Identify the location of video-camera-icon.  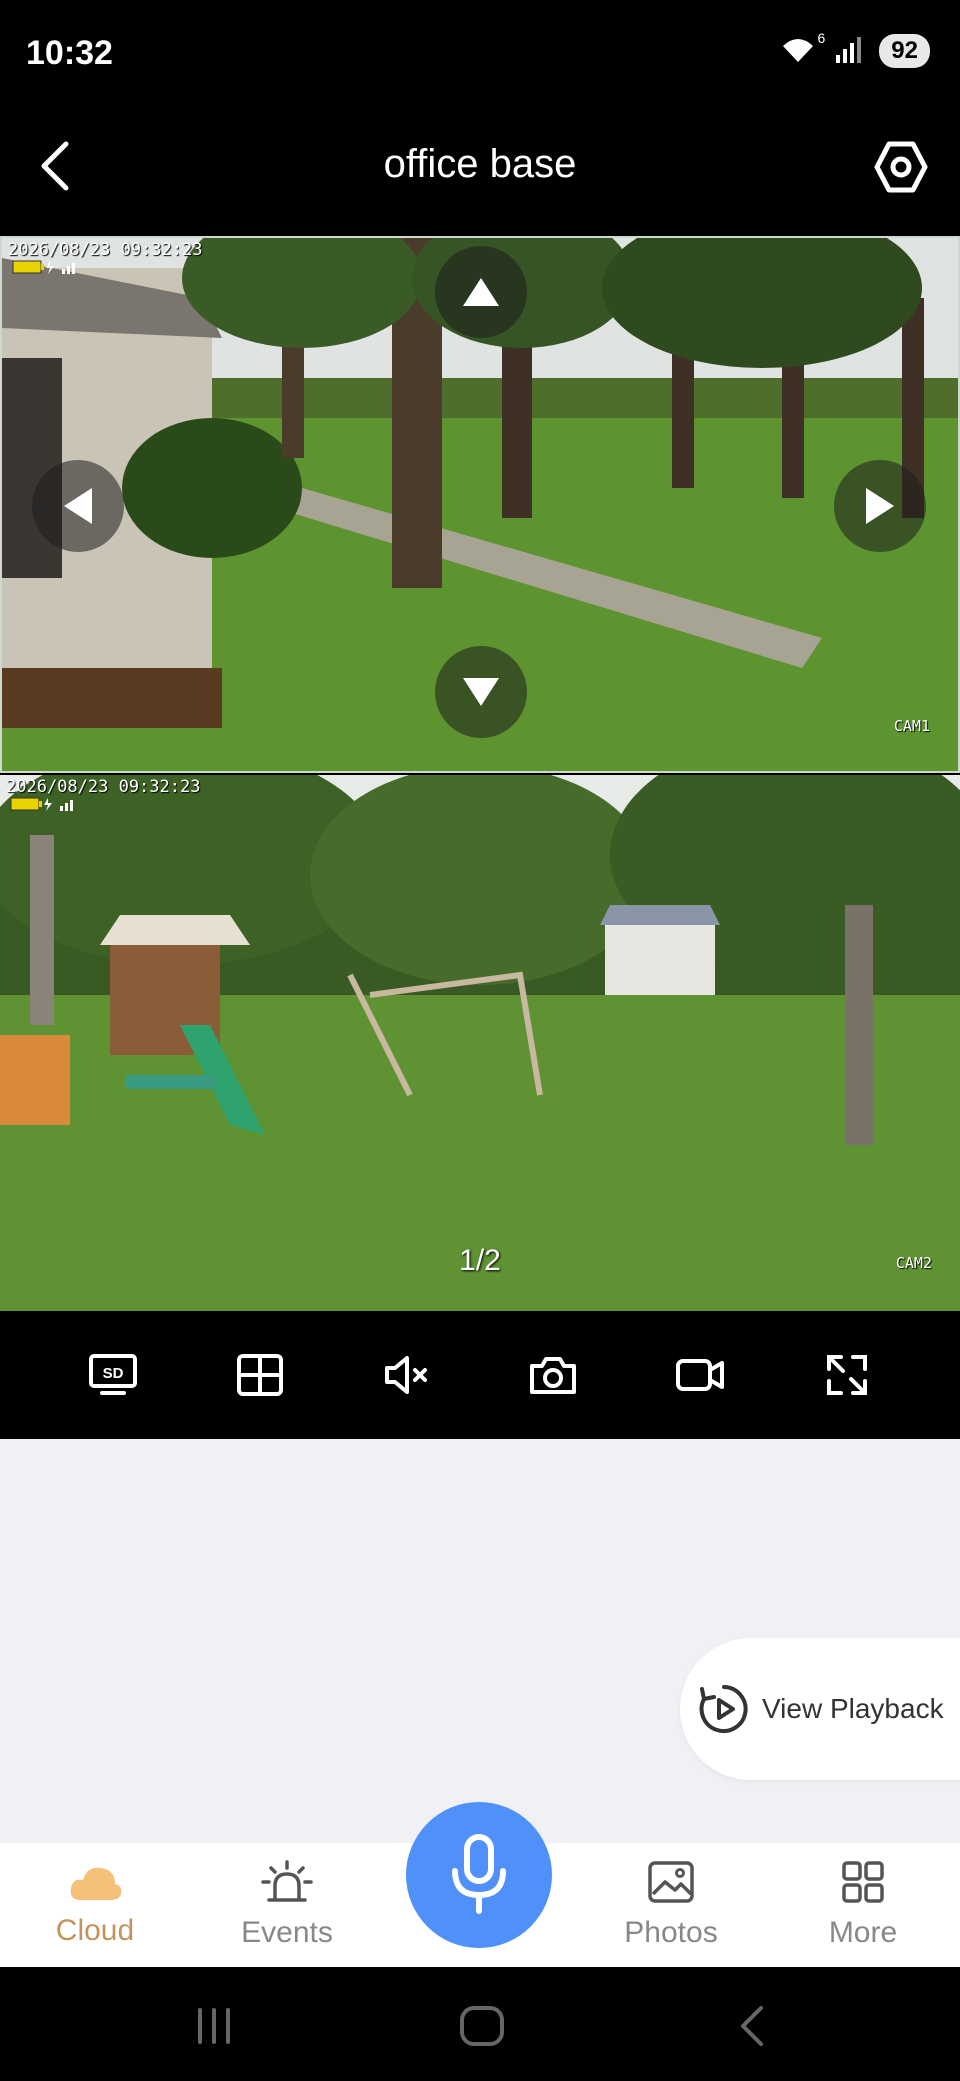
(699, 1375).